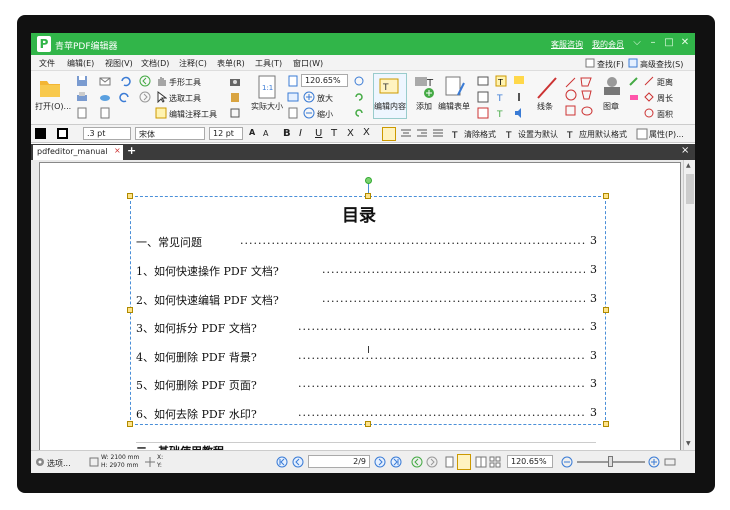 This screenshot has width=730, height=510. I want to click on status-zoom-select: 120.65%, so click(530, 461).